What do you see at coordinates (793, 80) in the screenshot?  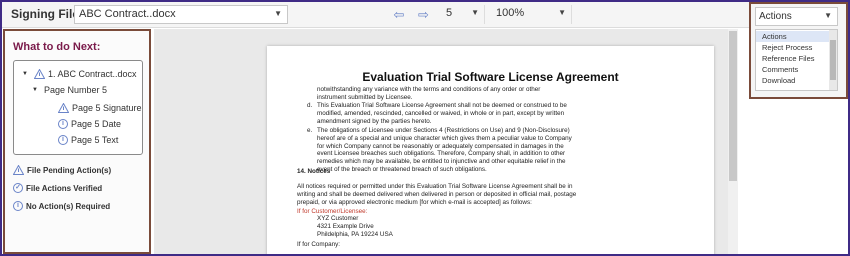 I see `actions-option-download: Download` at bounding box center [793, 80].